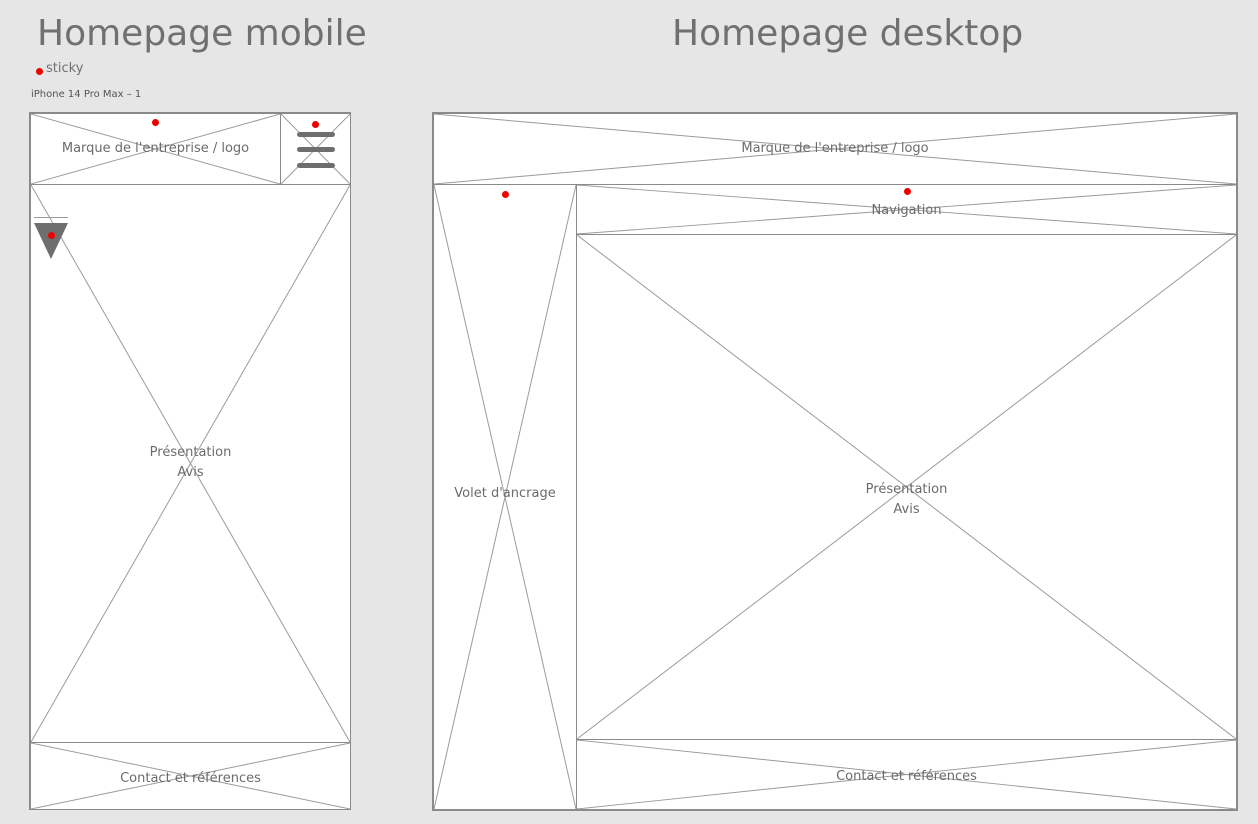  Describe the element at coordinates (39, 71) in the screenshot. I see `legend-sticky-marker` at that location.